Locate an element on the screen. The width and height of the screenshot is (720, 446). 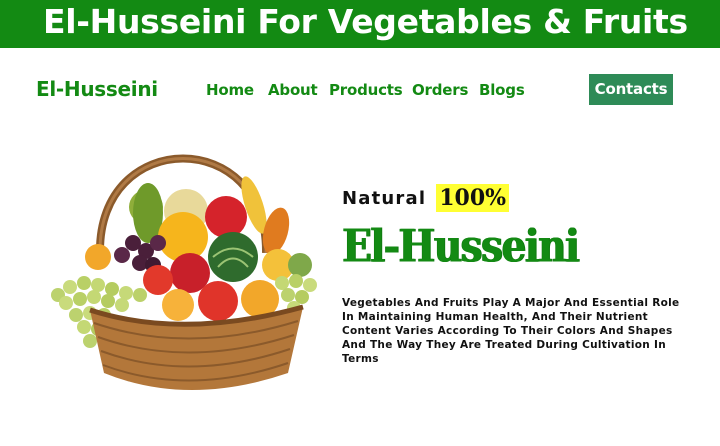
top-banner: El-Husseini For Vegetables & Fruits is located at coordinates (360, 24).